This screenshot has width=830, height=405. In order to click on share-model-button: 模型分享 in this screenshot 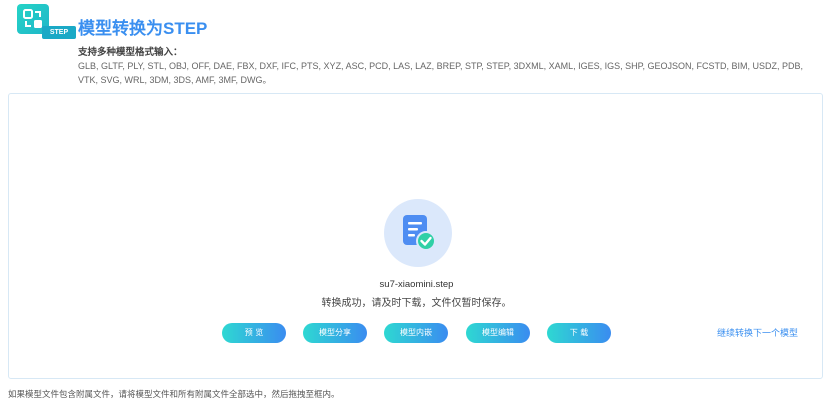, I will do `click(335, 333)`.